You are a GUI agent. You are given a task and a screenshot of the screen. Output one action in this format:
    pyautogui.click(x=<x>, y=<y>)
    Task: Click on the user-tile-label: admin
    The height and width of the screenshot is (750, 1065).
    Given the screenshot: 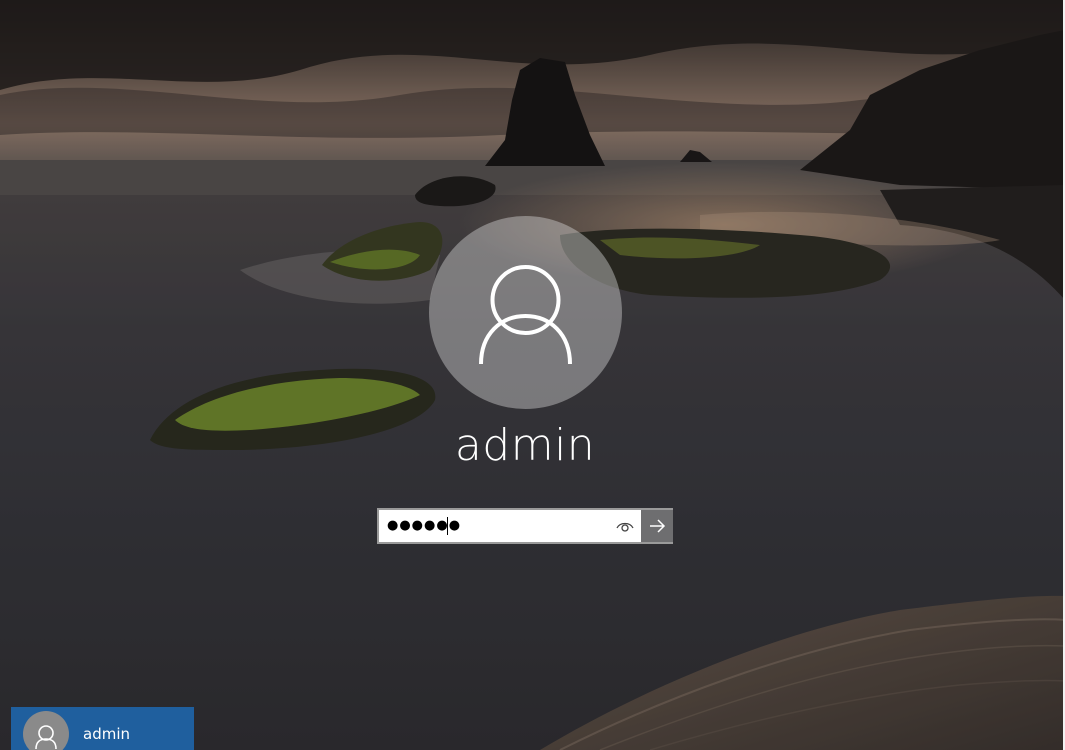 What is the action you would take?
    pyautogui.click(x=106, y=734)
    